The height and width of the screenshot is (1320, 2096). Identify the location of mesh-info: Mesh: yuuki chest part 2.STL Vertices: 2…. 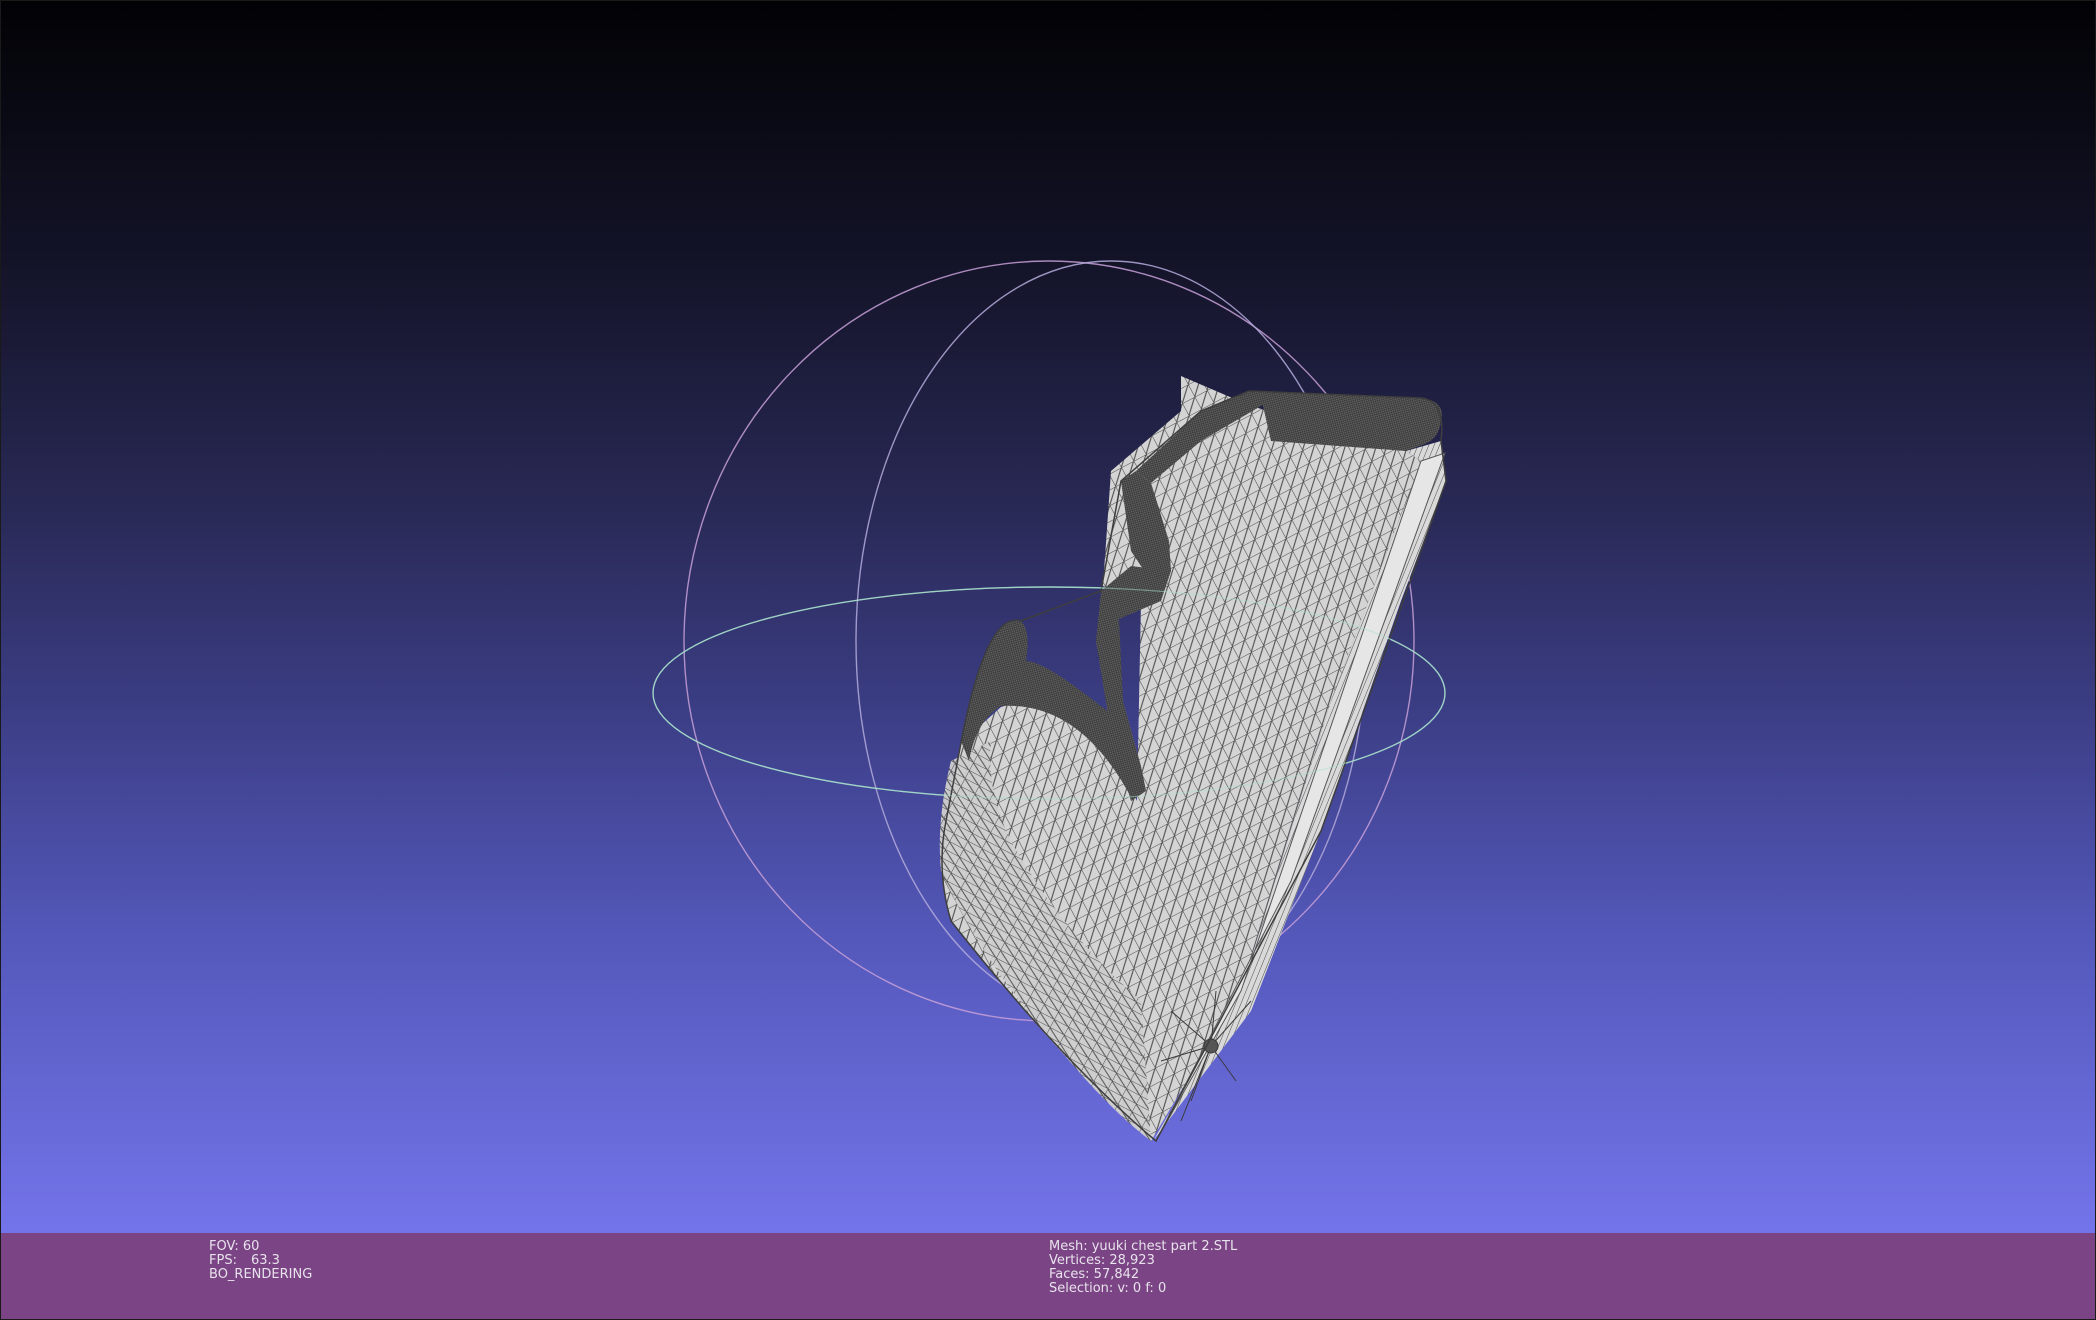
(1143, 1268).